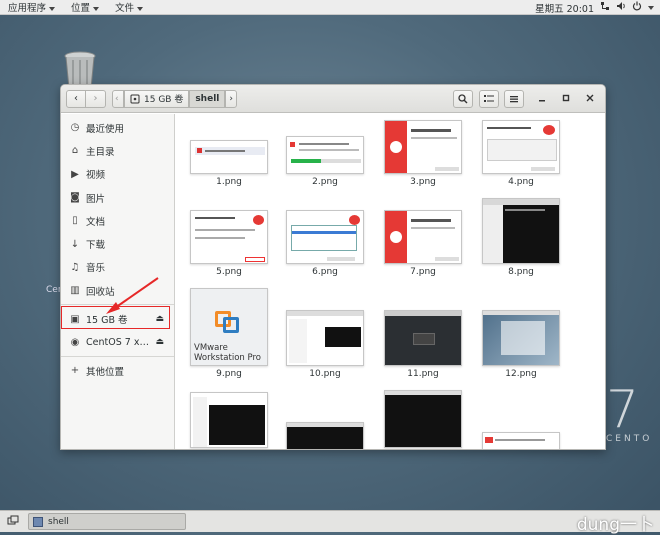  Describe the element at coordinates (207, 98) in the screenshot. I see `breadcrumb-folder: shell` at that location.